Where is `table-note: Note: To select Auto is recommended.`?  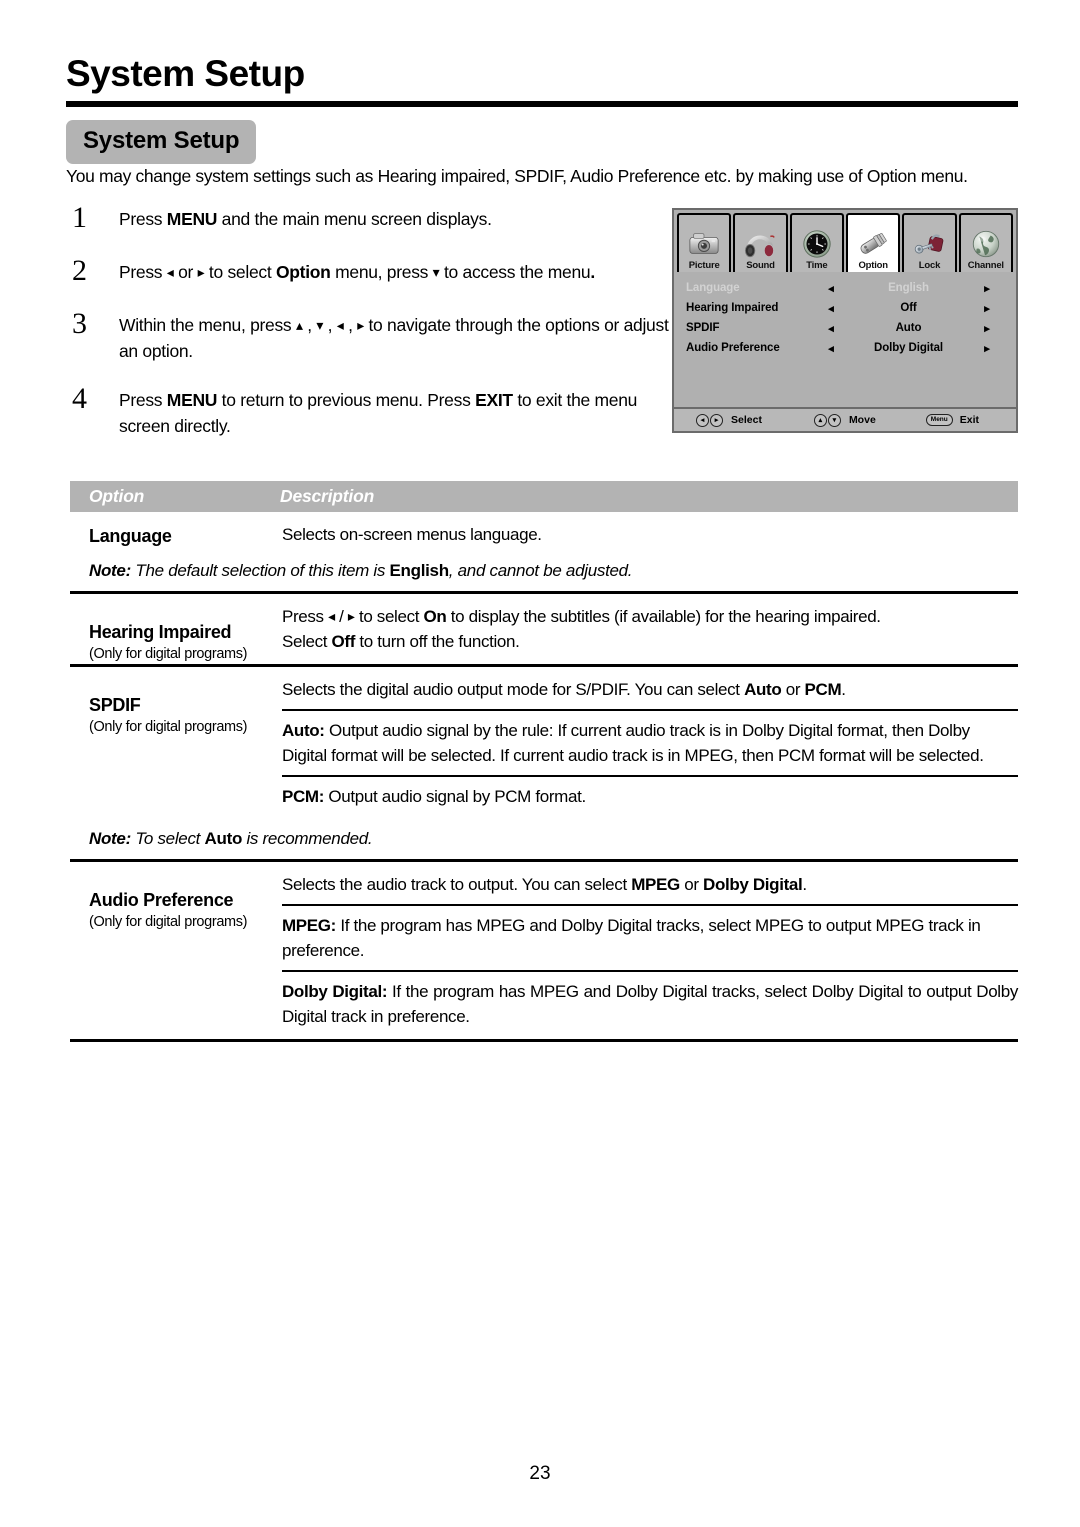 table-note: Note: To select Auto is recommended. is located at coordinates (231, 838).